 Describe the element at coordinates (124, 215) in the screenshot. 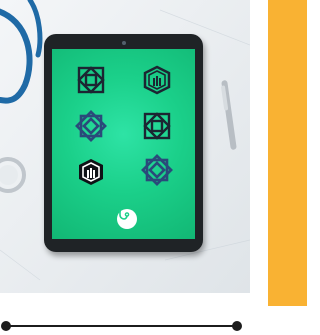

I see `stethoscope-icon` at that location.